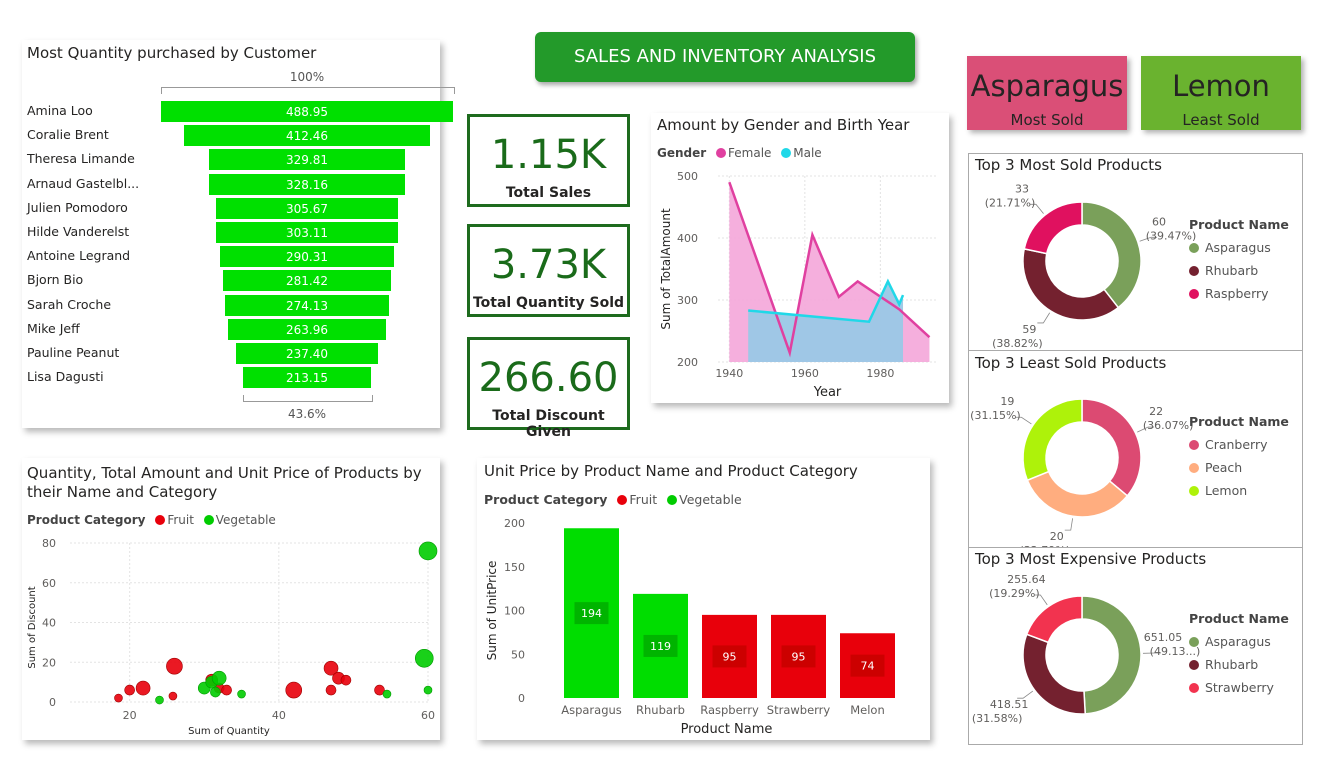  What do you see at coordinates (73, 352) in the screenshot?
I see `funnel-category-label: Pauline Peanut` at bounding box center [73, 352].